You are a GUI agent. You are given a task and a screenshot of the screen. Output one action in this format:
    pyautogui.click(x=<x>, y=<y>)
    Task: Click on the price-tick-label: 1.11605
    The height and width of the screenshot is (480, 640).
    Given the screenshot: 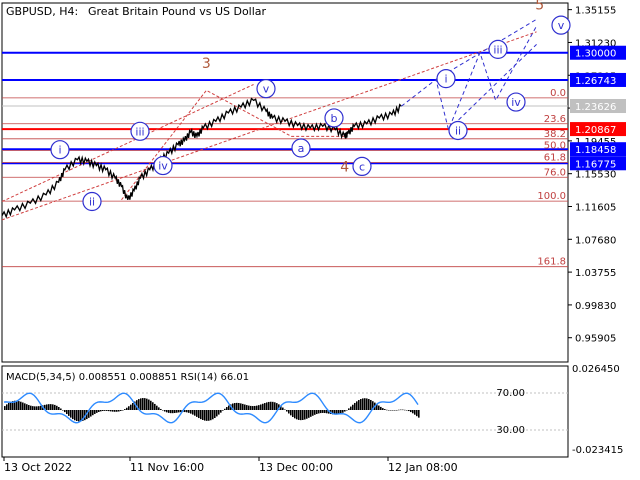 What is the action you would take?
    pyautogui.click(x=595, y=207)
    